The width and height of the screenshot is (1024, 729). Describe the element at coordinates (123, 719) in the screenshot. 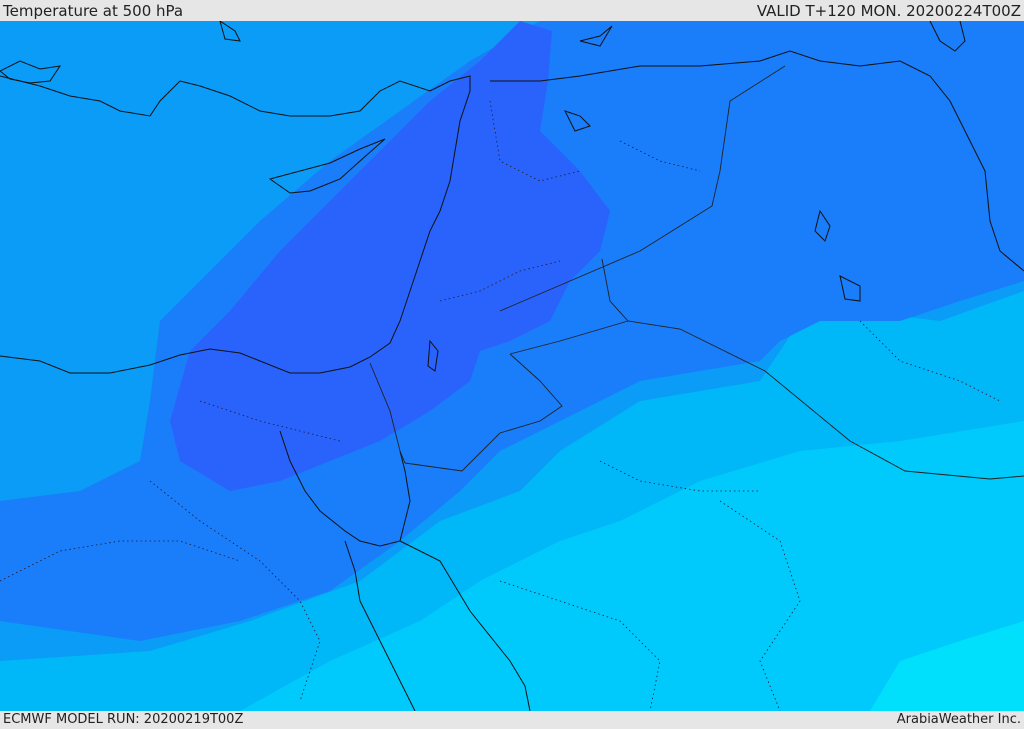

I see `model-run: ECMWF MODEL RUN: 20200219T00Z` at that location.